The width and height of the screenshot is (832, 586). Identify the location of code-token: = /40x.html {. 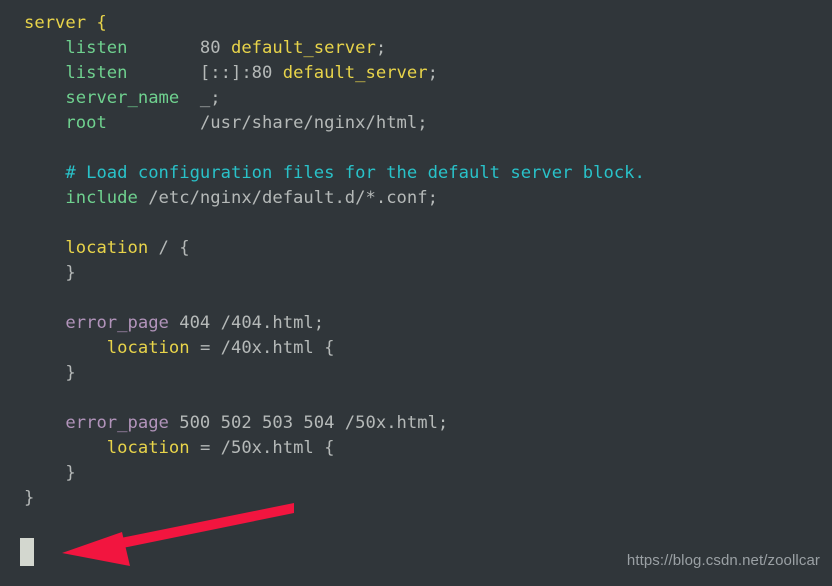
(262, 348).